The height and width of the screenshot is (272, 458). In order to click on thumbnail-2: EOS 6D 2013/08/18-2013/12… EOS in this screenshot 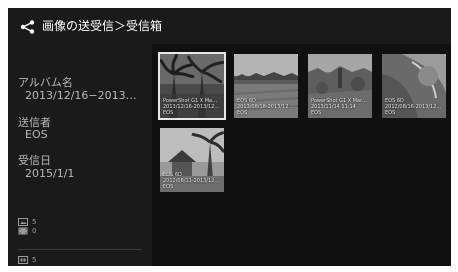, I will do `click(266, 86)`.